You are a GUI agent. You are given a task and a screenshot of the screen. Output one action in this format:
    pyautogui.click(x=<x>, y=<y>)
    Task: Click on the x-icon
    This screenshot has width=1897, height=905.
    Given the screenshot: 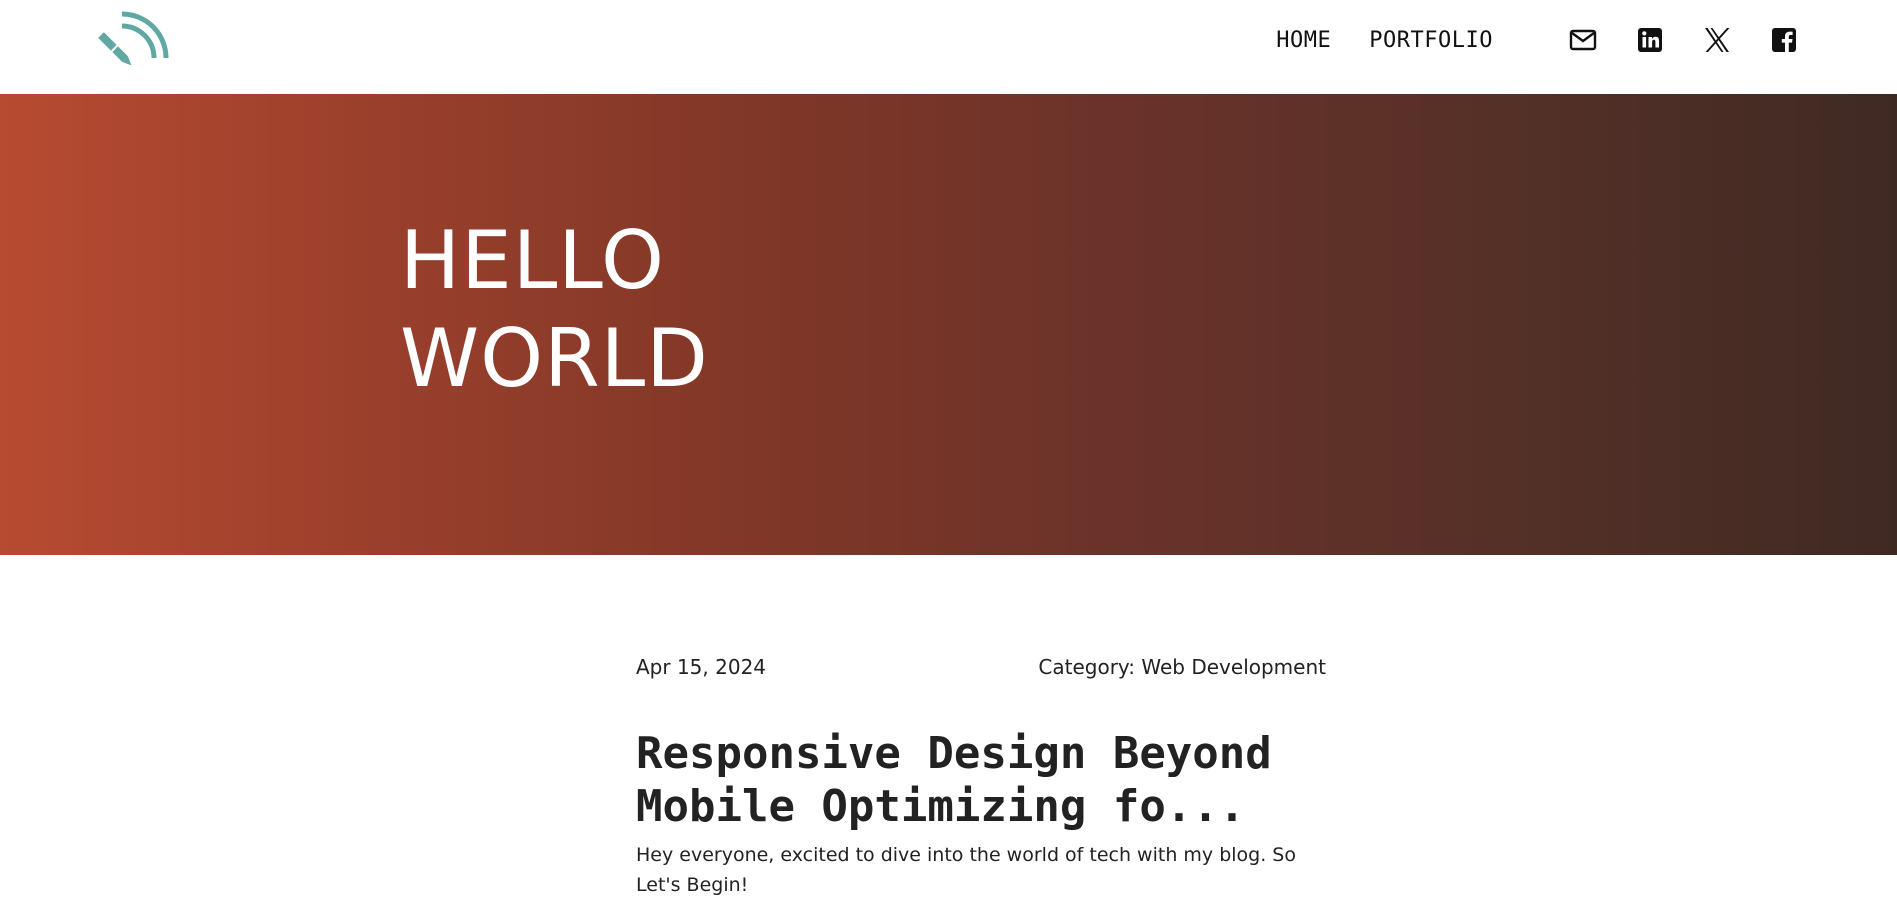 What is the action you would take?
    pyautogui.click(x=1717, y=40)
    